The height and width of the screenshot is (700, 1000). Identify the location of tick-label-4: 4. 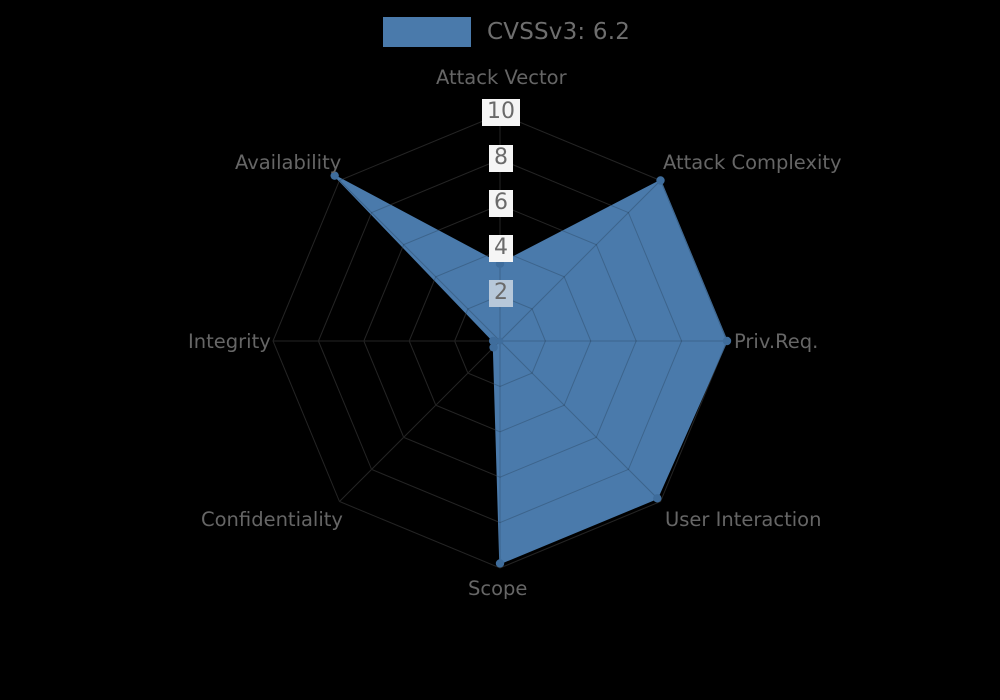
(501, 249).